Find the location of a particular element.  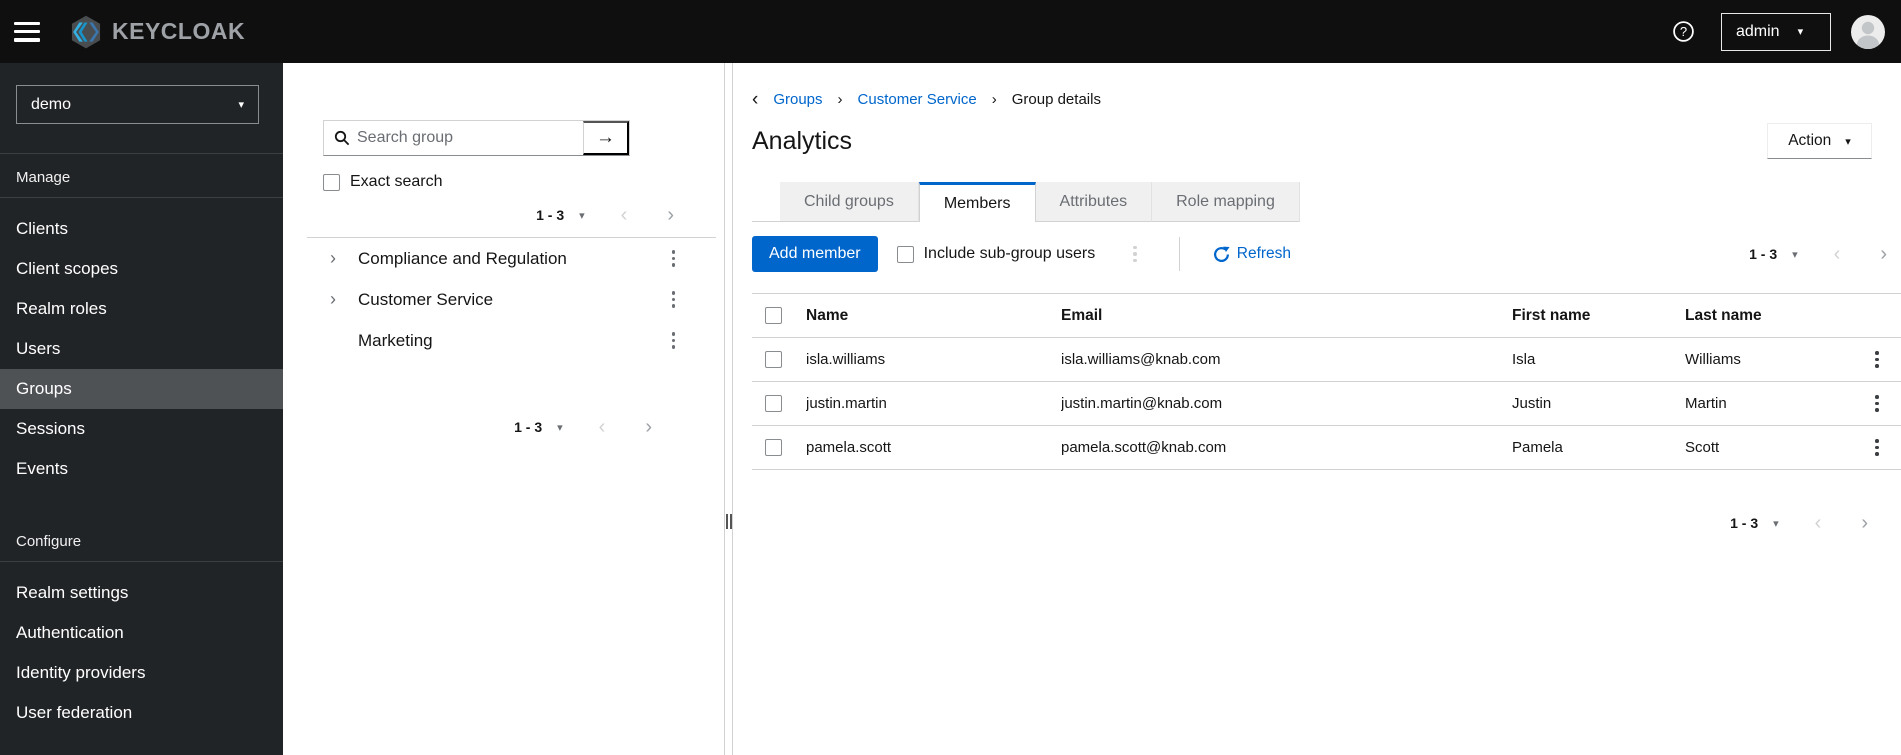

sidebar-item-realm-roles: Realm roles is located at coordinates (141, 309).